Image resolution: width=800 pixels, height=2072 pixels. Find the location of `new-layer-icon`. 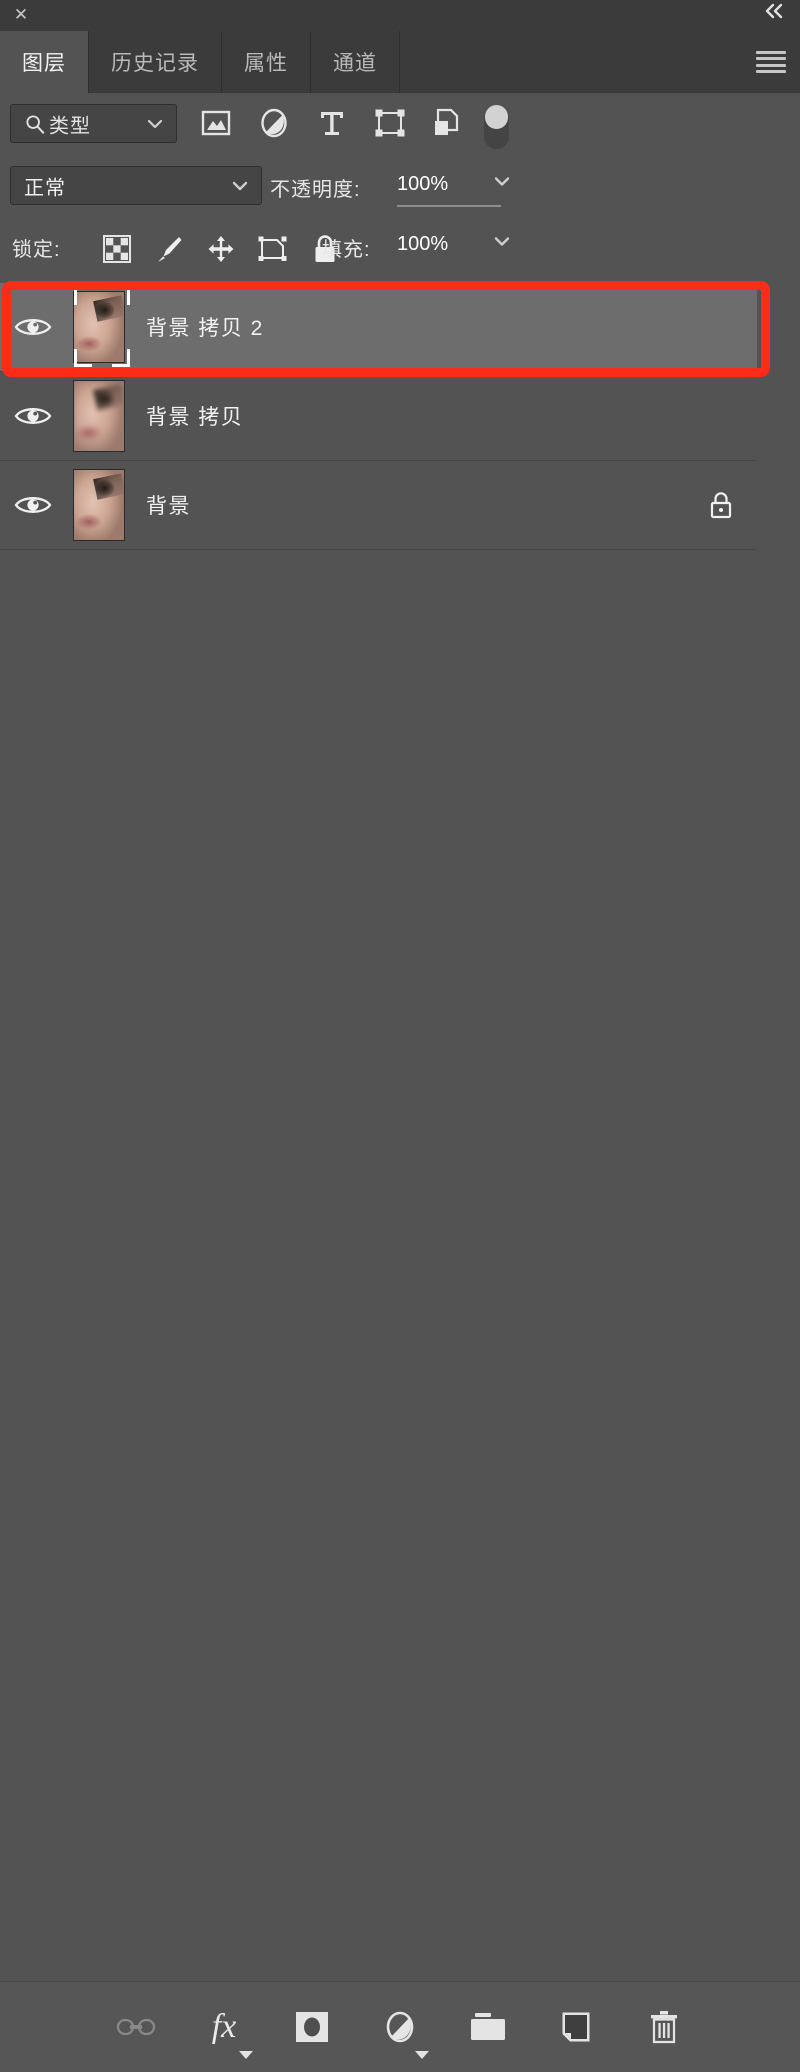

new-layer-icon is located at coordinates (576, 2027).